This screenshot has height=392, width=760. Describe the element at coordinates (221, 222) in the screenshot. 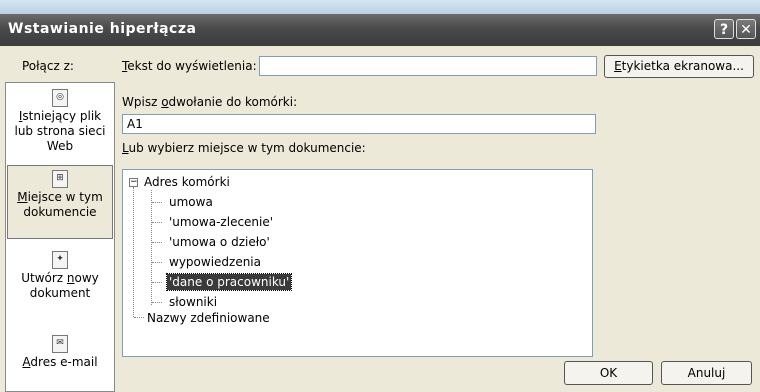

I see `tree-node-sheet: 'umowa-zlecenie'` at that location.